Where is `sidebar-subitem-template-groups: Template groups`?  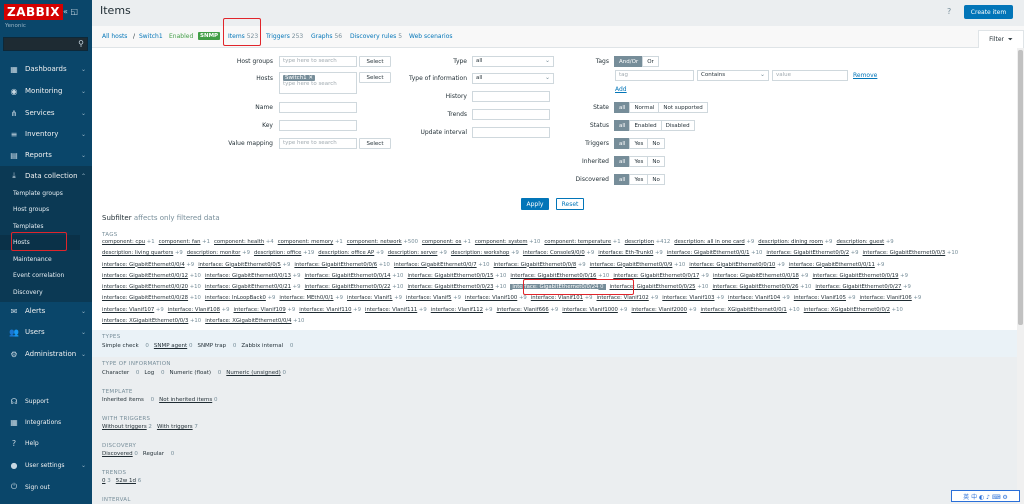
sidebar-subitem-template-groups: Template groups is located at coordinates (40, 193).